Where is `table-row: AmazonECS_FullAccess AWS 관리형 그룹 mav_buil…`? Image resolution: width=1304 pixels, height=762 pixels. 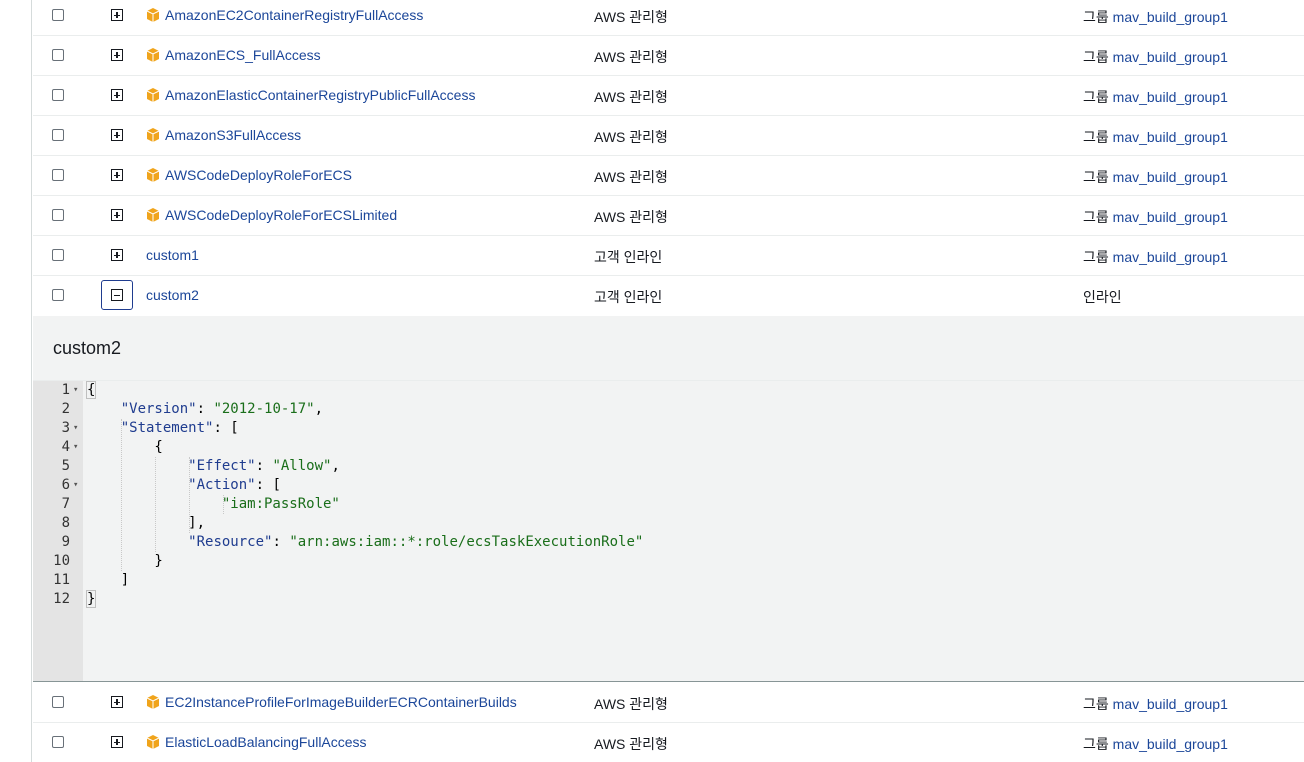 table-row: AmazonECS_FullAccess AWS 관리형 그룹 mav_buil… is located at coordinates (668, 56).